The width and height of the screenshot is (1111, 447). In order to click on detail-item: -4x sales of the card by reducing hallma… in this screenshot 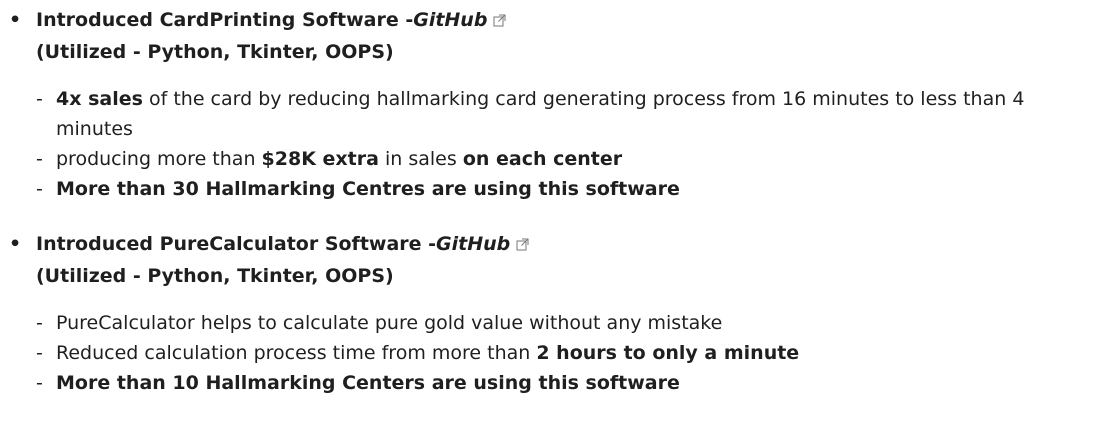, I will do `click(566, 114)`.